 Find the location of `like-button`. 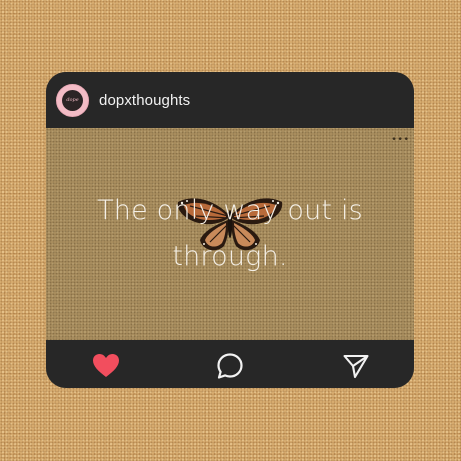

like-button is located at coordinates (106, 366).